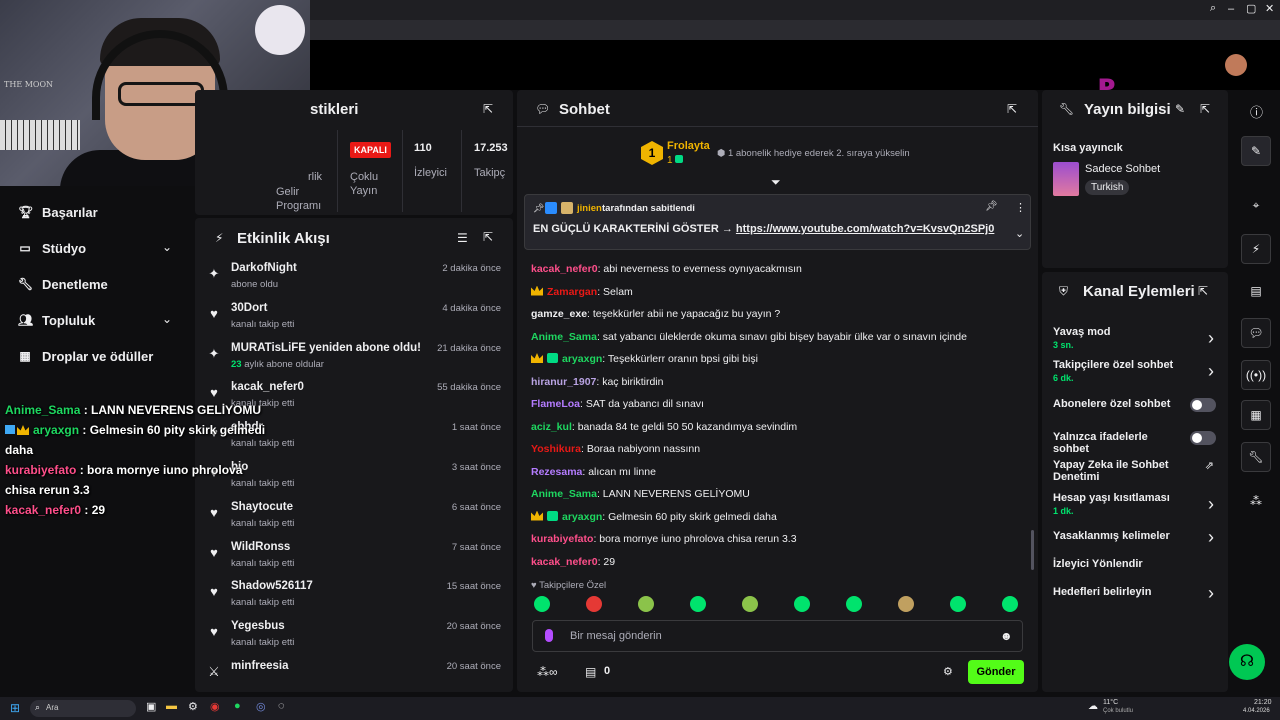  What do you see at coordinates (261, 706) in the screenshot?
I see `discord-icon: ◎` at bounding box center [261, 706].